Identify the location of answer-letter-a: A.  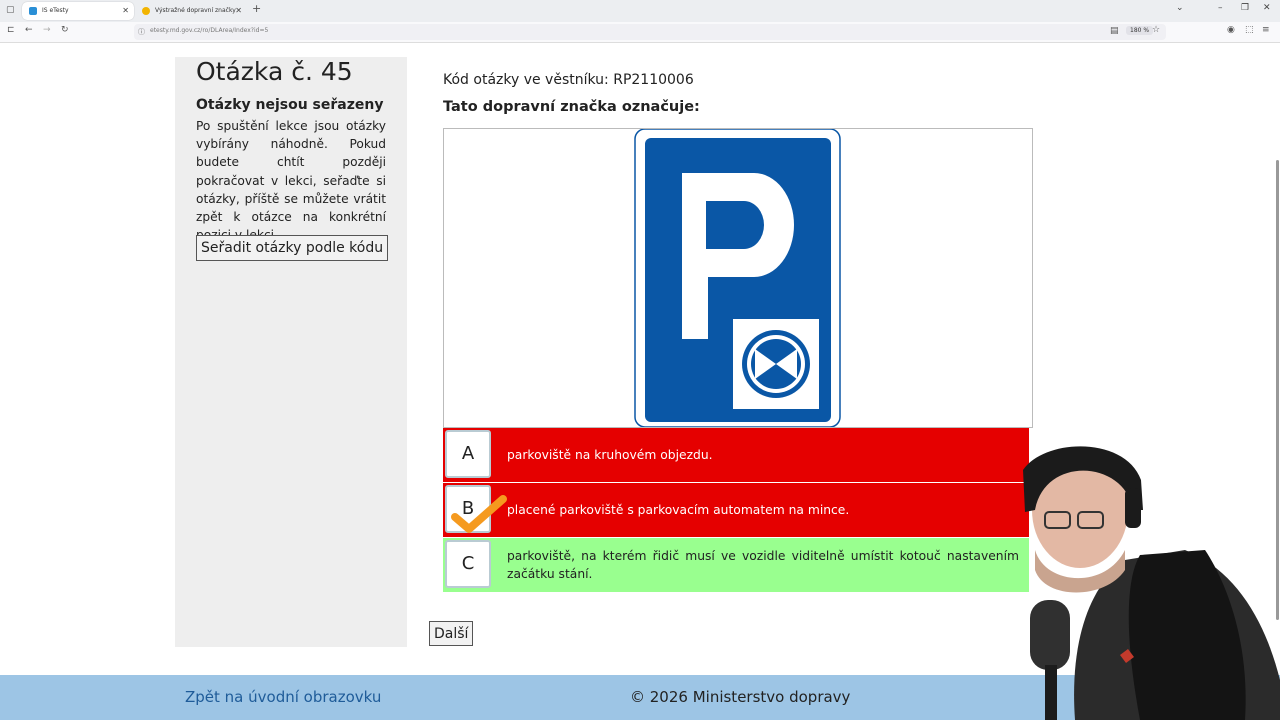
(468, 454).